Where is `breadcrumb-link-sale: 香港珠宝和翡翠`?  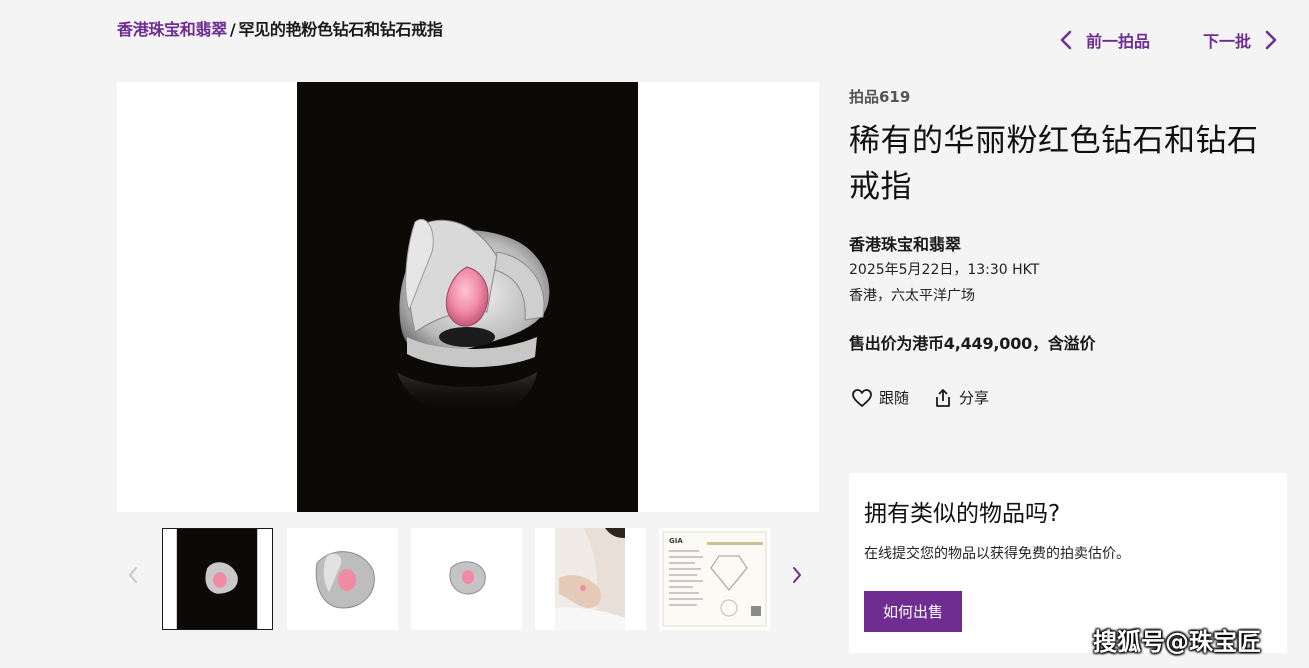
breadcrumb-link-sale: 香港珠宝和翡翠 is located at coordinates (172, 29).